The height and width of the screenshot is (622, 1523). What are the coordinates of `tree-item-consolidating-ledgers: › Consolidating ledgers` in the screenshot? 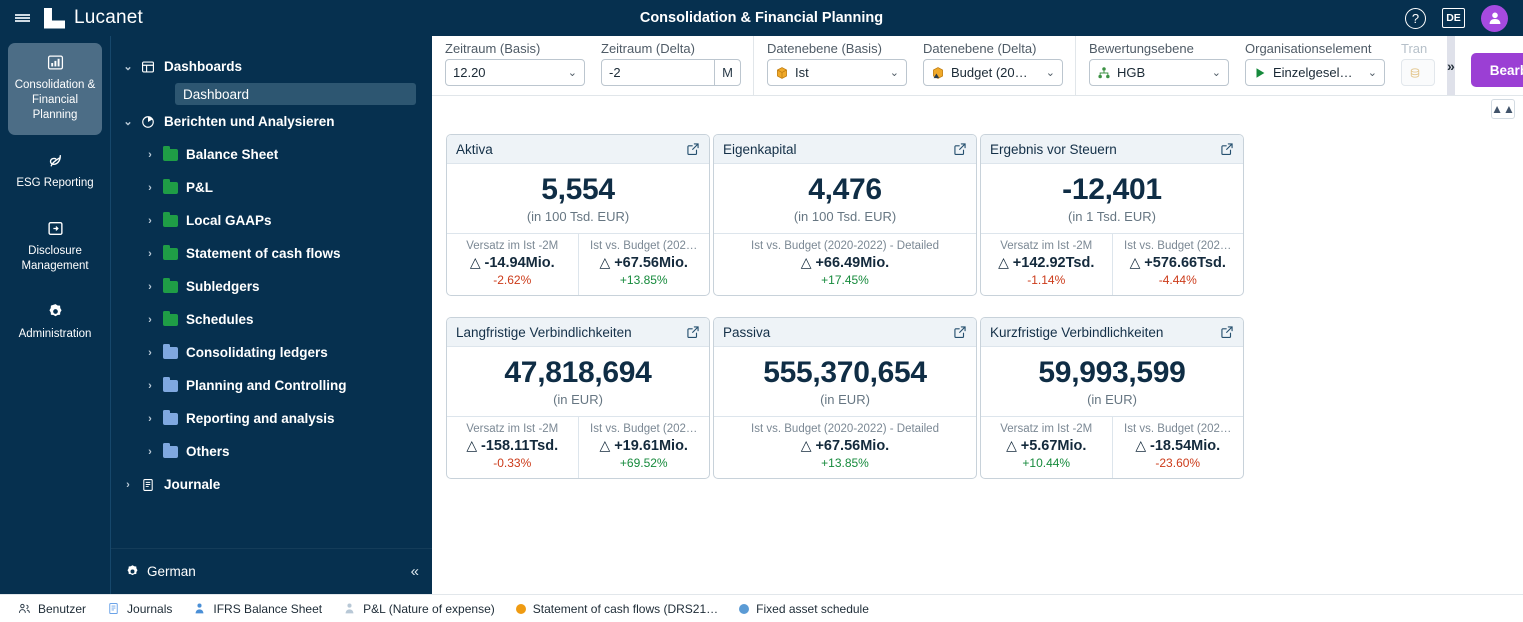 It's located at (271, 352).